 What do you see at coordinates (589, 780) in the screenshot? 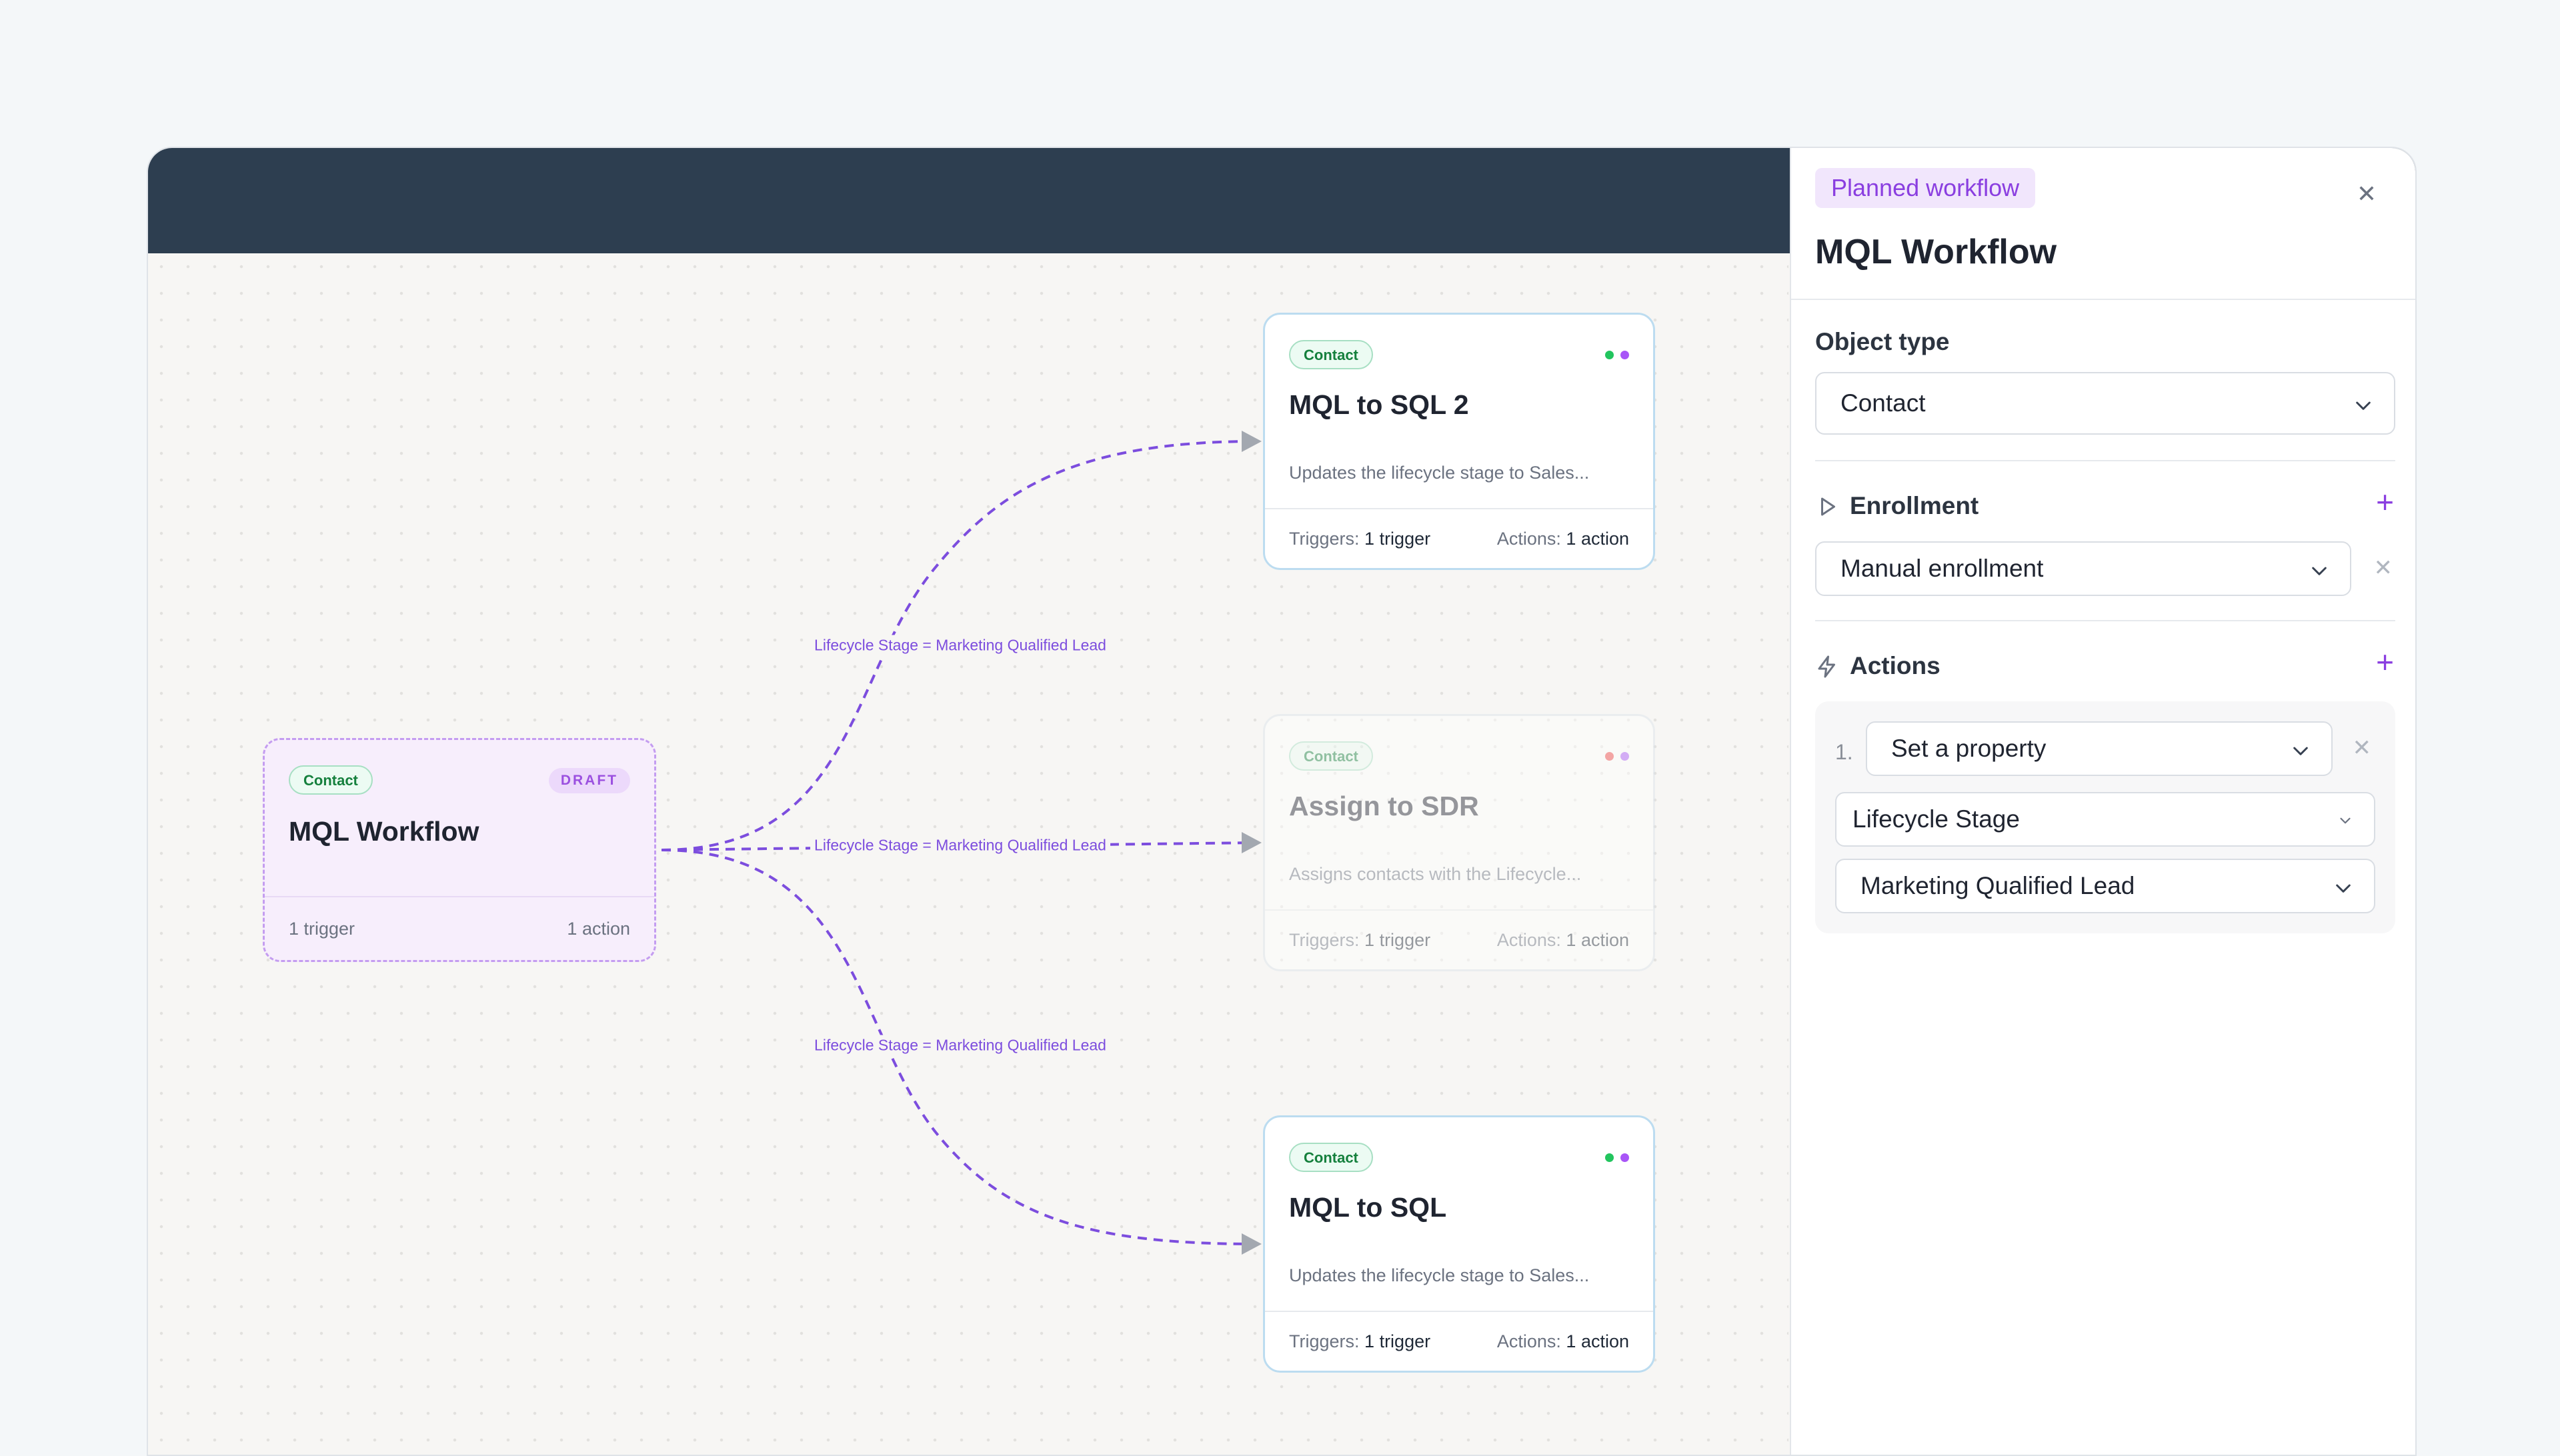
I see `draft-badge: DRAFT` at bounding box center [589, 780].